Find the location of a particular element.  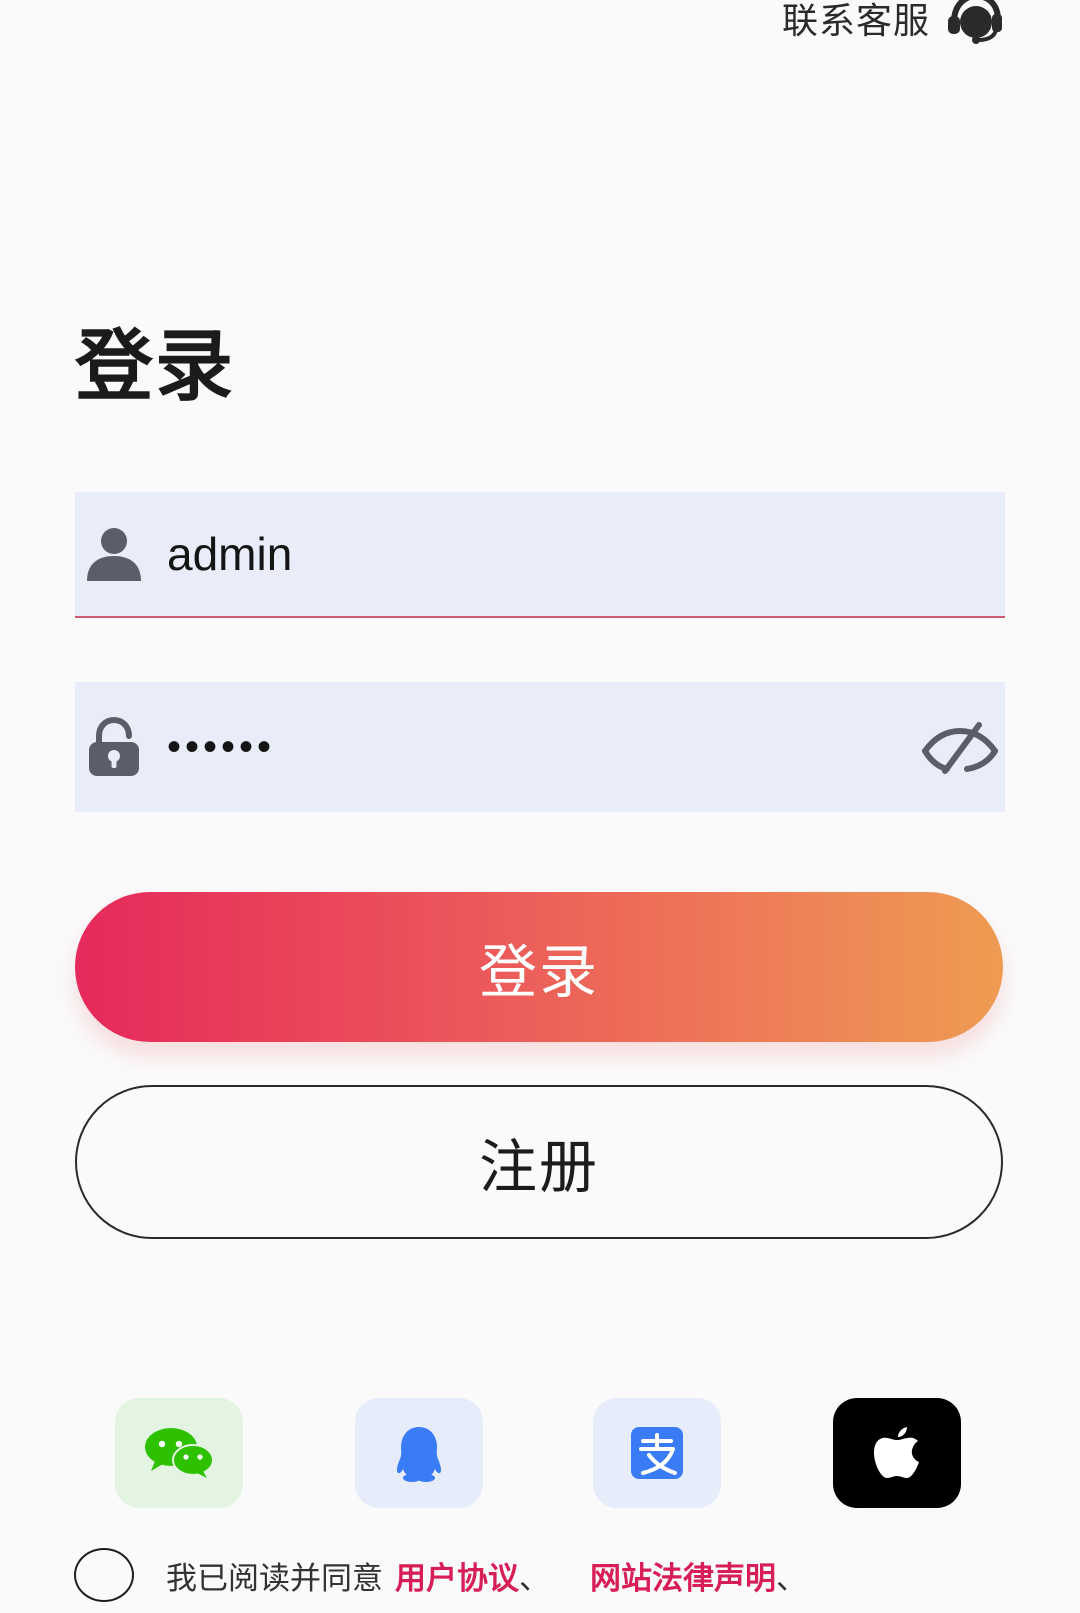

social-login-row is located at coordinates (540, 1453).